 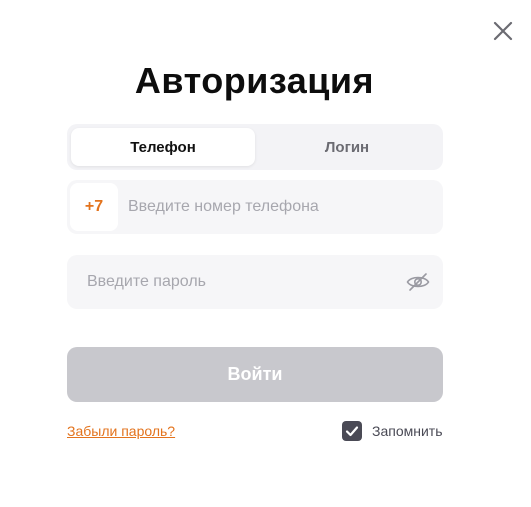 I want to click on phone-field: +7, so click(x=255, y=207).